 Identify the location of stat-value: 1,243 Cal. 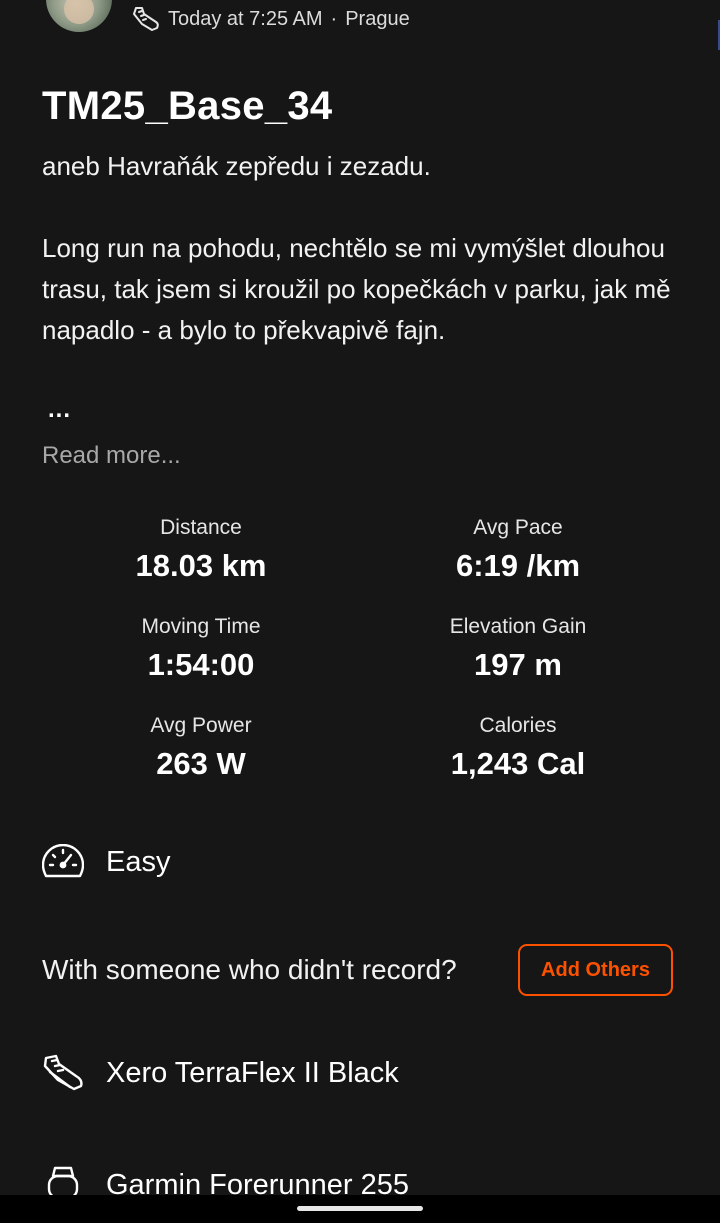
(518, 763).